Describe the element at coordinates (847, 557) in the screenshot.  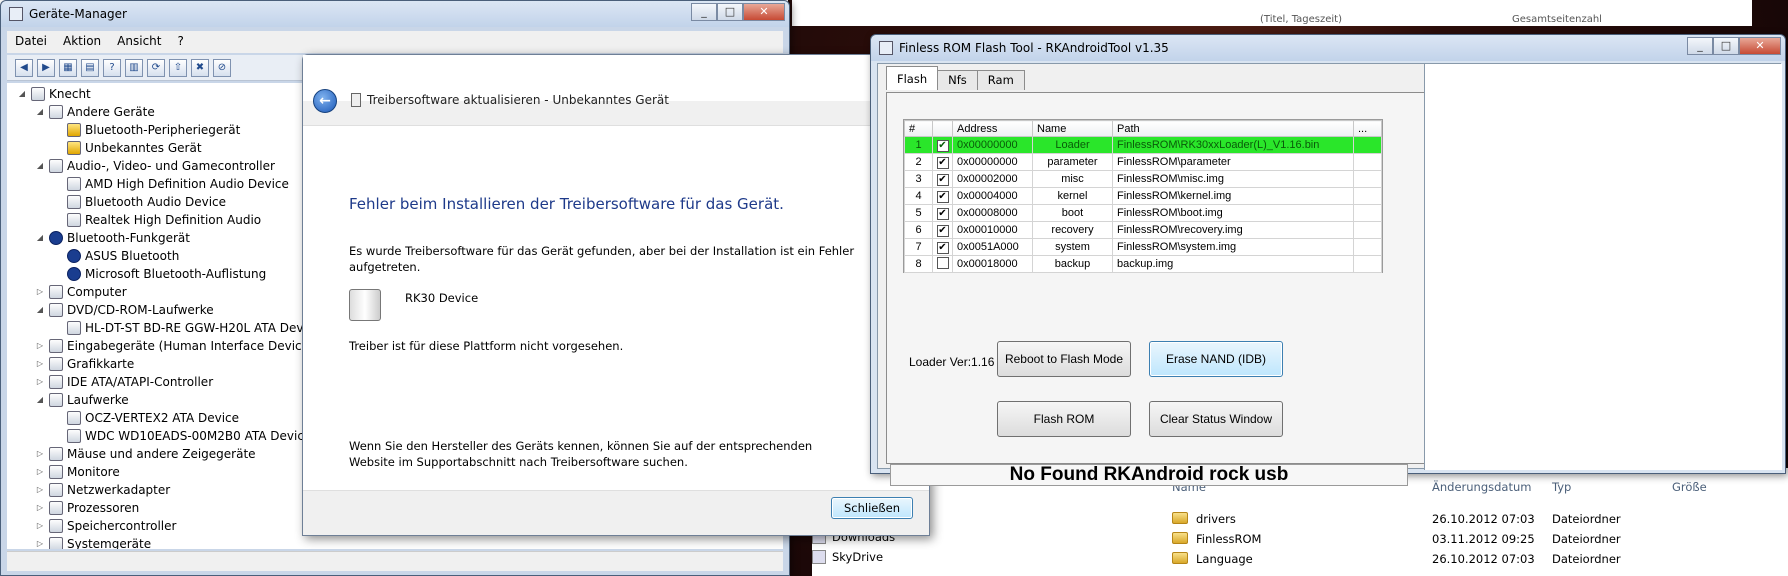
I see `nav-item-skydrive: SkyDrive` at that location.